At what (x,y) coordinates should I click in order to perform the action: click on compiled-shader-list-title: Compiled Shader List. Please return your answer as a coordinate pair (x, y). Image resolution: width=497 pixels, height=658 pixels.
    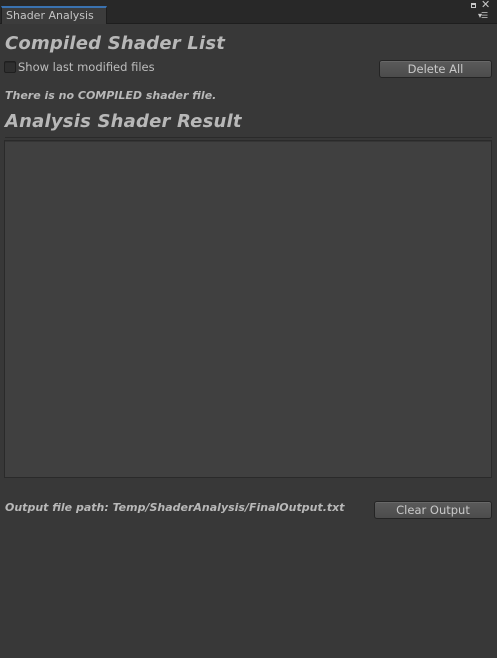
    Looking at the image, I should click on (115, 43).